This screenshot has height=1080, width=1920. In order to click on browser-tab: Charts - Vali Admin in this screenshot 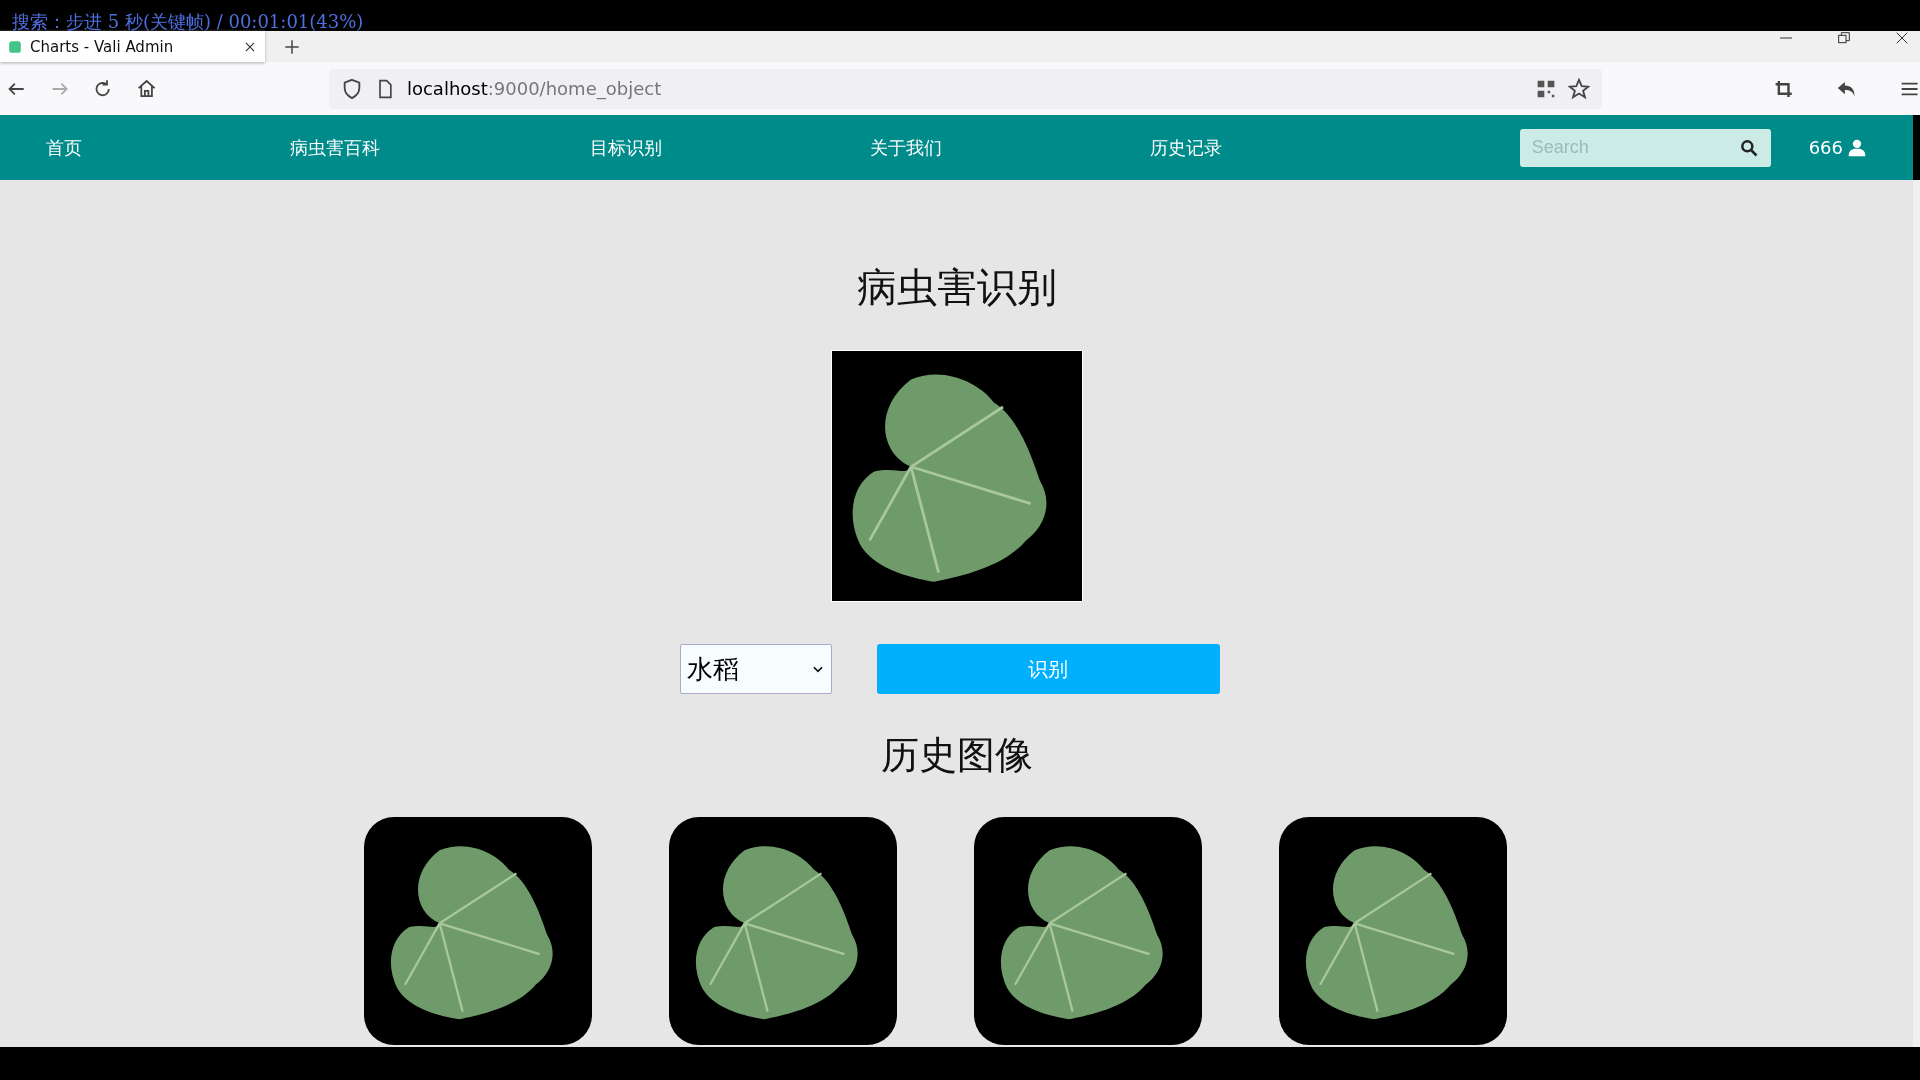, I will do `click(132, 46)`.